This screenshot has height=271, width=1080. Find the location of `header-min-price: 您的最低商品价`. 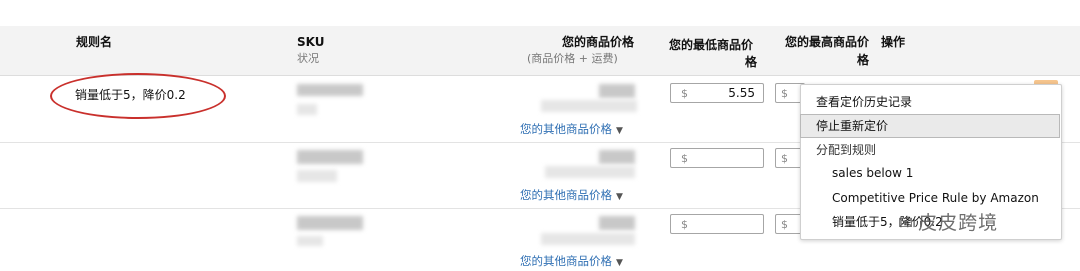

header-min-price: 您的最低商品价 is located at coordinates (711, 45).